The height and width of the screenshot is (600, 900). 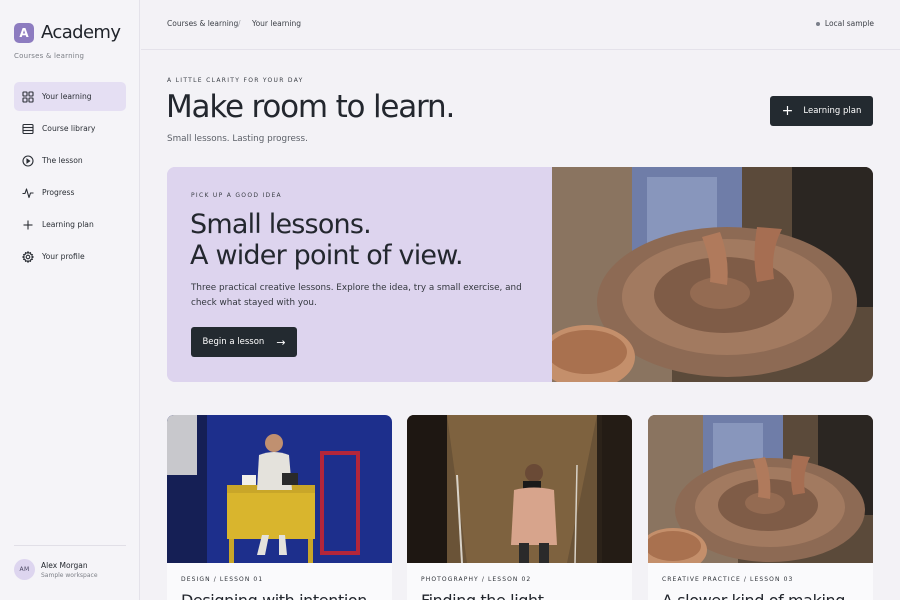 I want to click on breadcrumb-current: Your learning, so click(x=276, y=23).